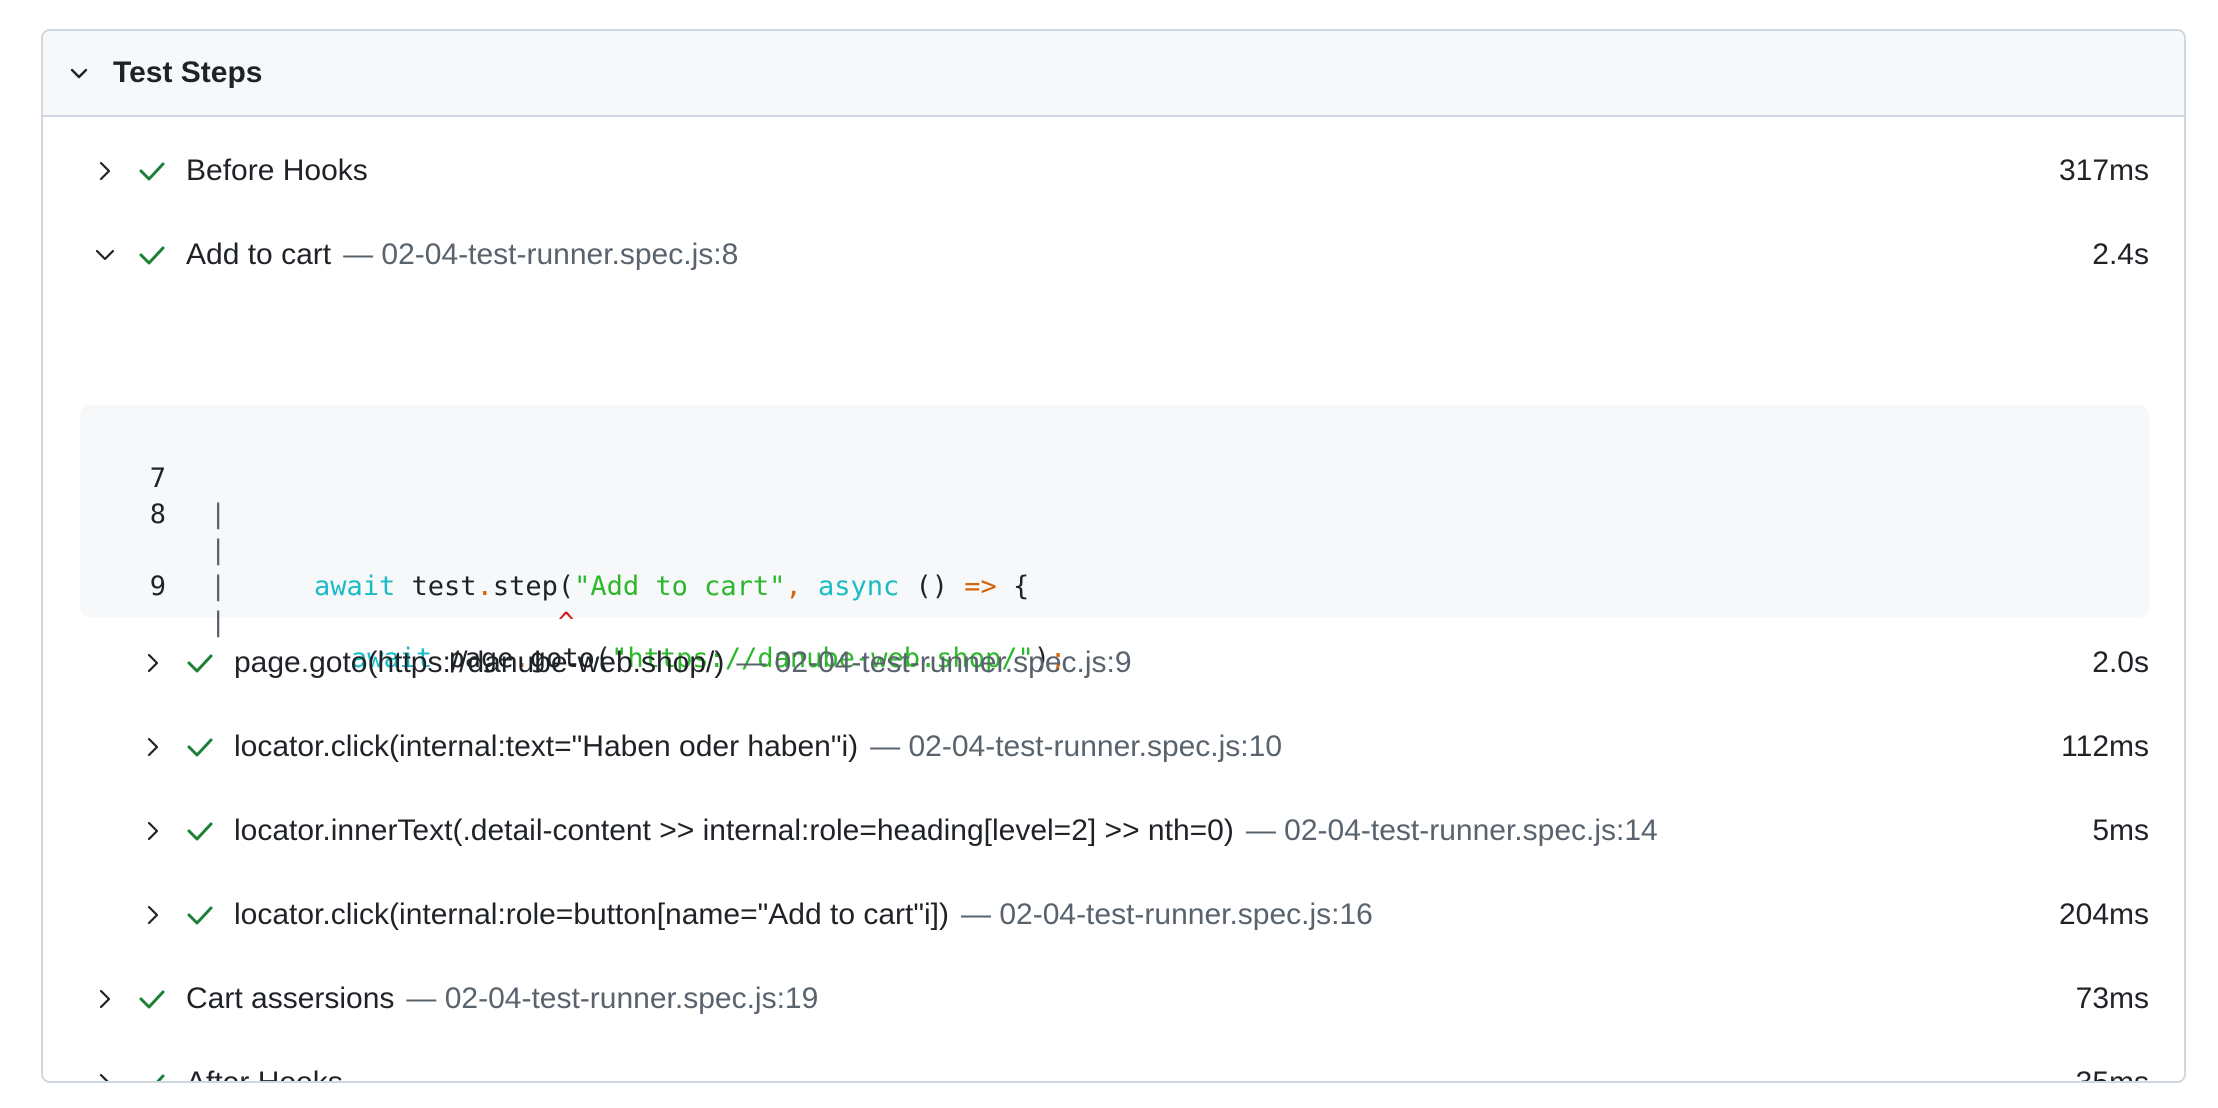 The height and width of the screenshot is (1108, 2218). Describe the element at coordinates (933, 663) in the screenshot. I see `step-location: — 02-04-test-runner.spec.js:9` at that location.